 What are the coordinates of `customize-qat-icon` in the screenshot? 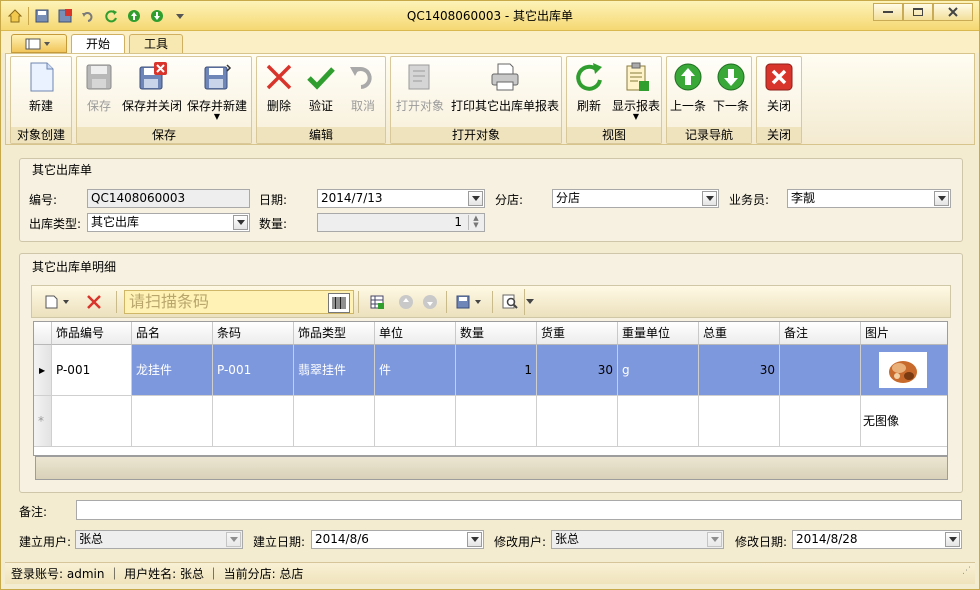 It's located at (180, 16).